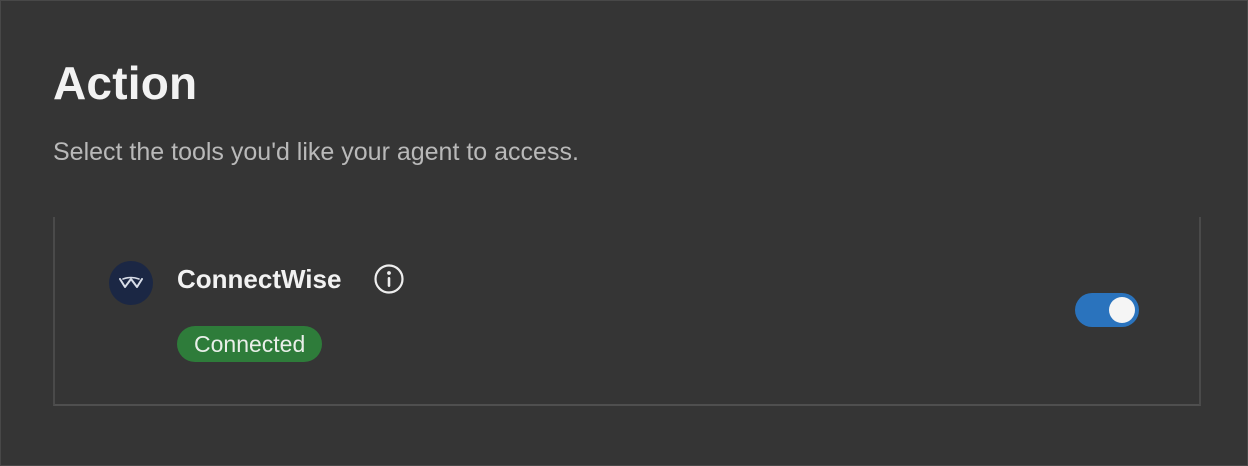  What do you see at coordinates (125, 83) in the screenshot?
I see `page-title: Action` at bounding box center [125, 83].